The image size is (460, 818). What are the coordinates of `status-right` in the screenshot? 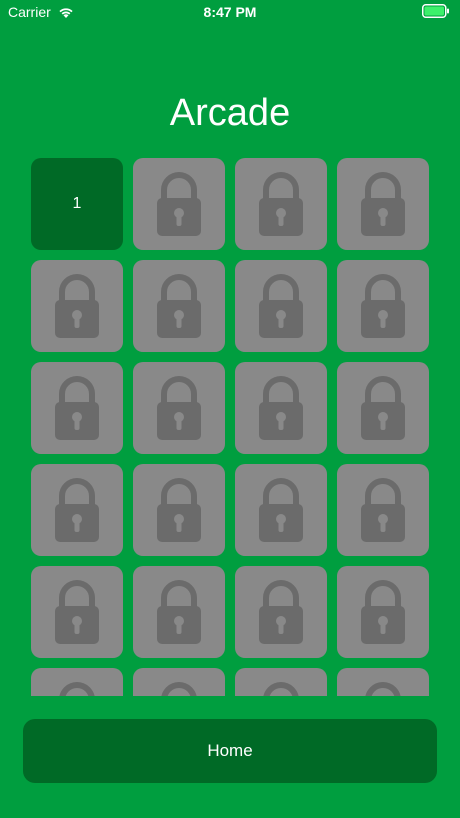 It's located at (436, 12).